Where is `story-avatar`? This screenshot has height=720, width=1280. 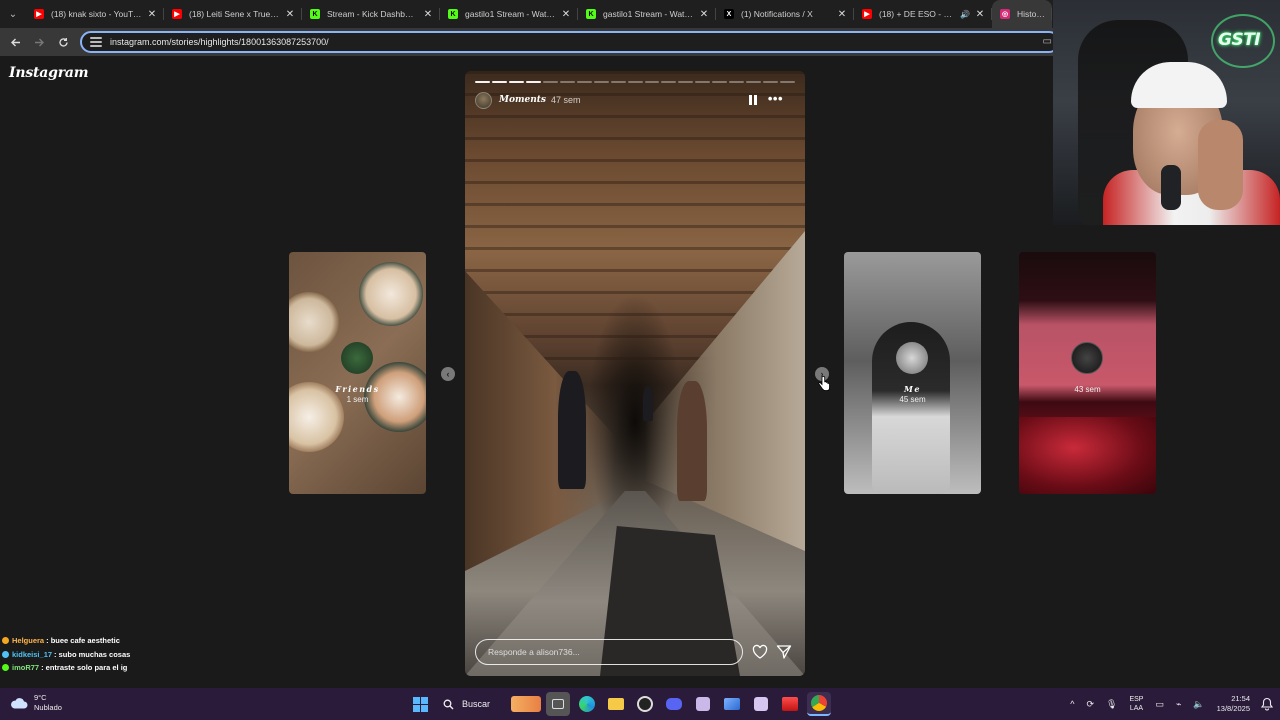
story-avatar is located at coordinates (483, 100).